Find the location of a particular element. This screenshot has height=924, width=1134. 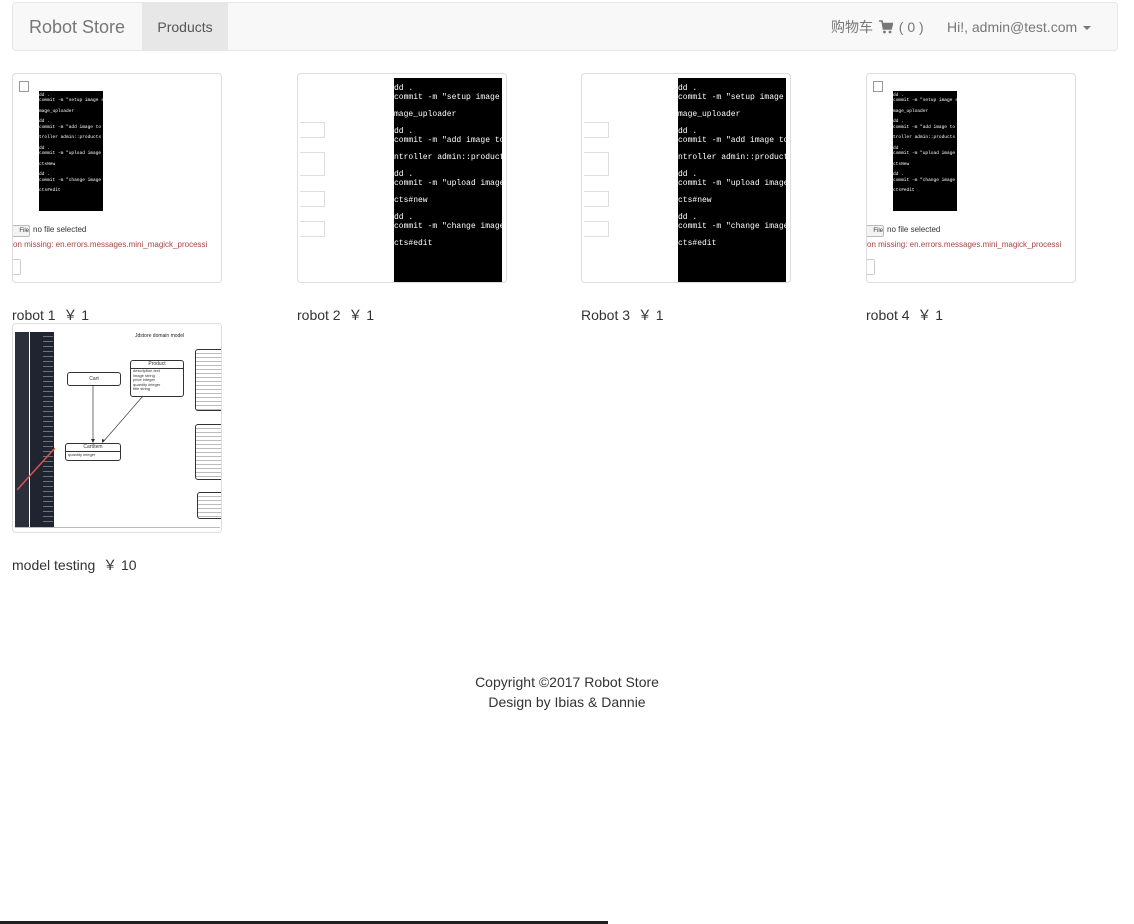

product-price: ￥ 10 is located at coordinates (120, 565).